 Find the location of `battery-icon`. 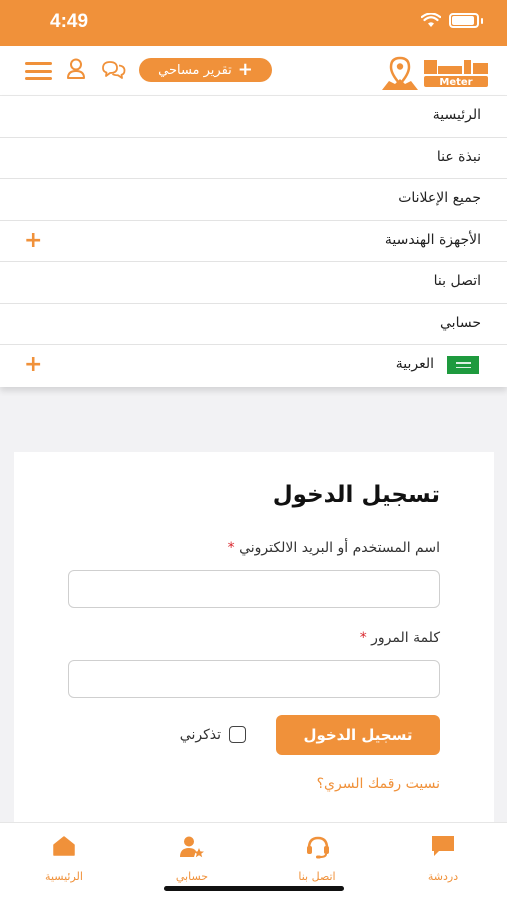

battery-icon is located at coordinates (464, 20).